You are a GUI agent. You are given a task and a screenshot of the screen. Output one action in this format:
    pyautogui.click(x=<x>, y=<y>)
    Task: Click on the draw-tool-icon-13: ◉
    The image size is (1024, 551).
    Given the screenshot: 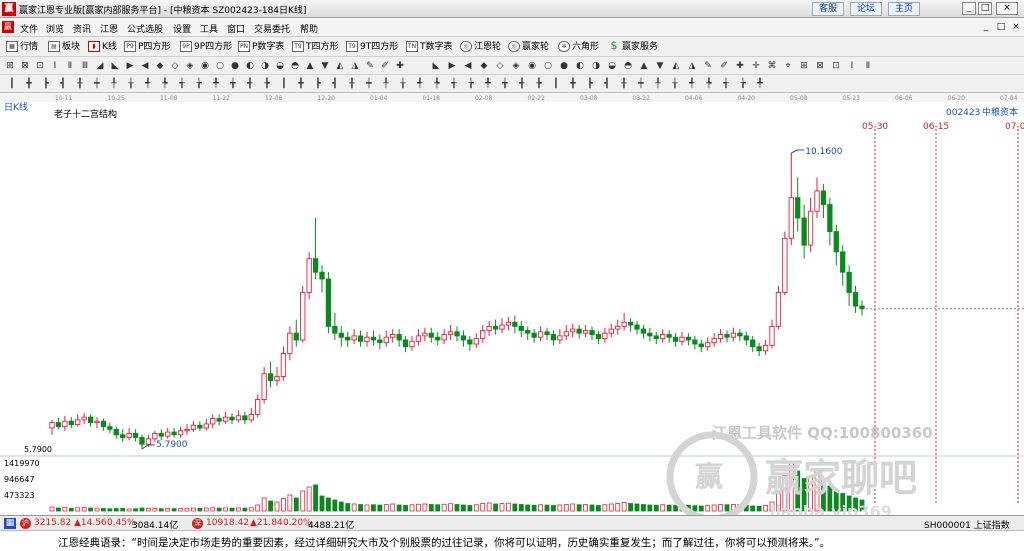 What is the action you would take?
    pyautogui.click(x=205, y=66)
    